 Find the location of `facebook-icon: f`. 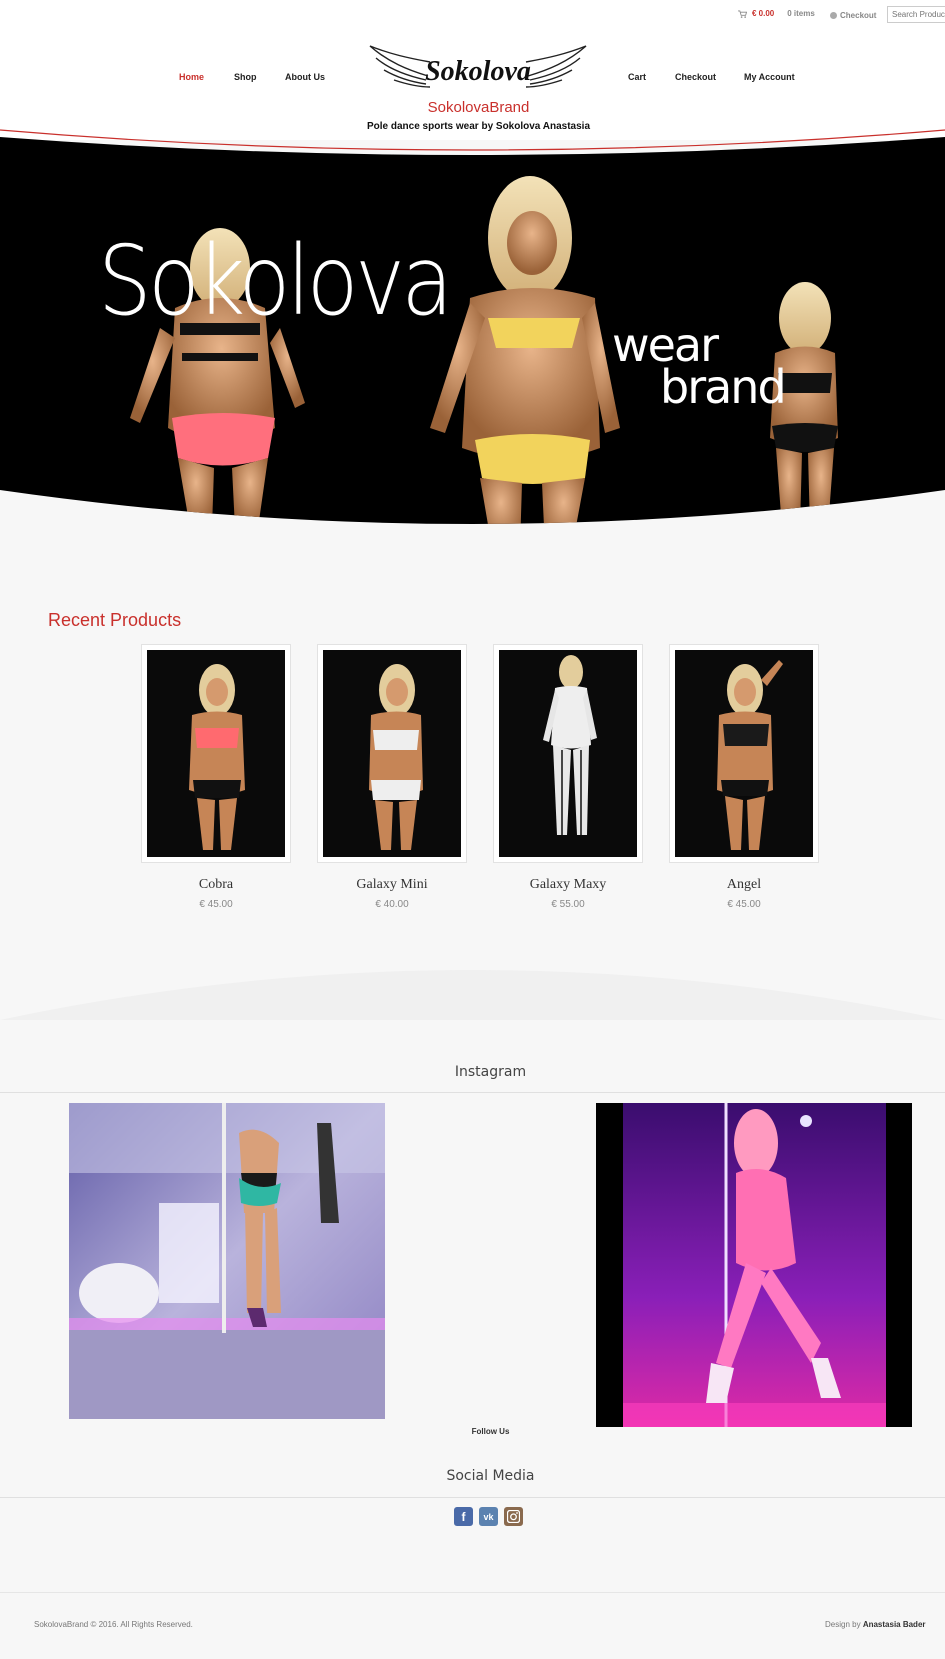

facebook-icon: f is located at coordinates (463, 1516).